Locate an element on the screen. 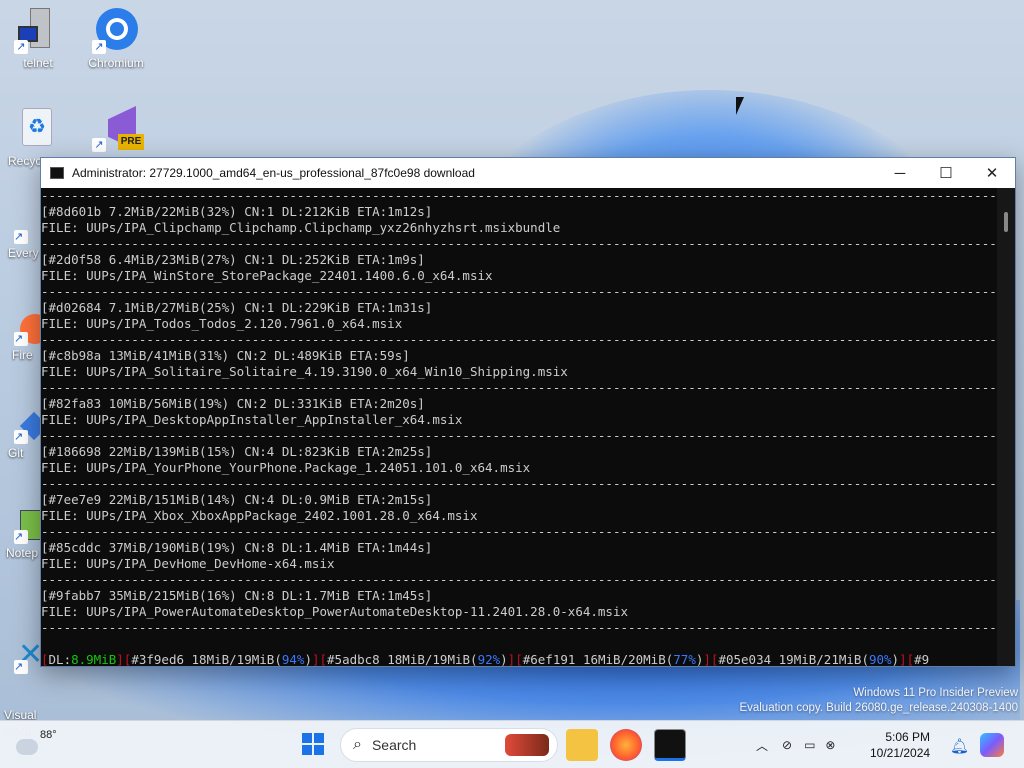  search-box: ⌕ Search is located at coordinates (449, 745).